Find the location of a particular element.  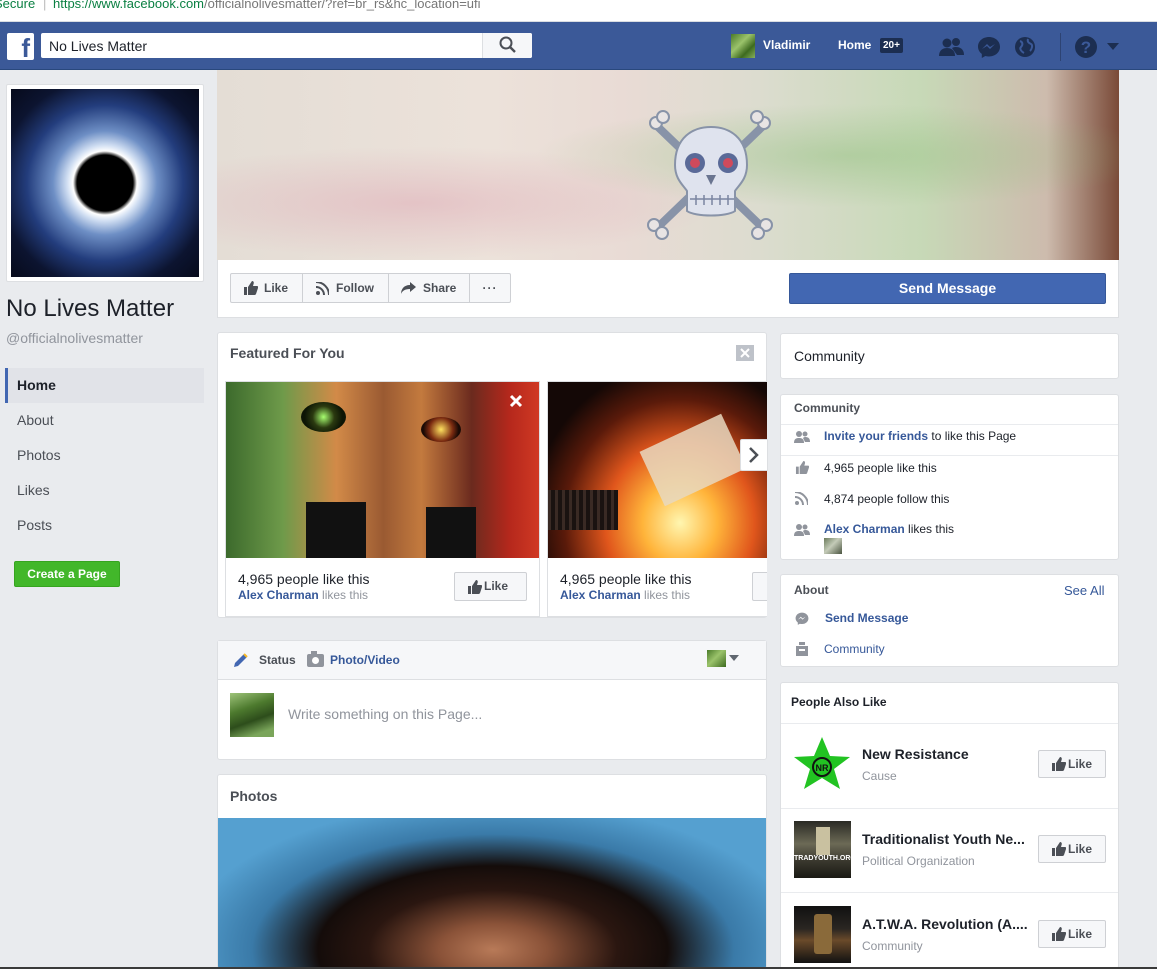

tradyouth-logo: TRADYOUTH.ORG is located at coordinates (822, 849).